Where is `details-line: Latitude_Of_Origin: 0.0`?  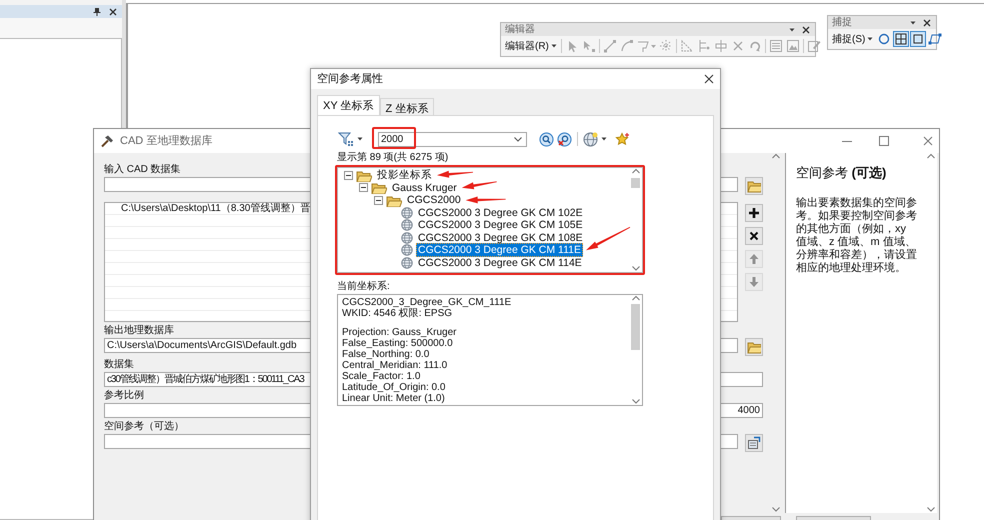
details-line: Latitude_Of_Origin: 0.0 is located at coordinates (394, 387).